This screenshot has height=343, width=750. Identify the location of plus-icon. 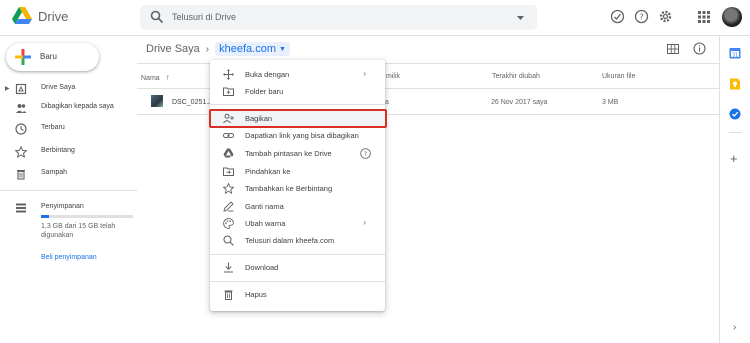
(23, 57).